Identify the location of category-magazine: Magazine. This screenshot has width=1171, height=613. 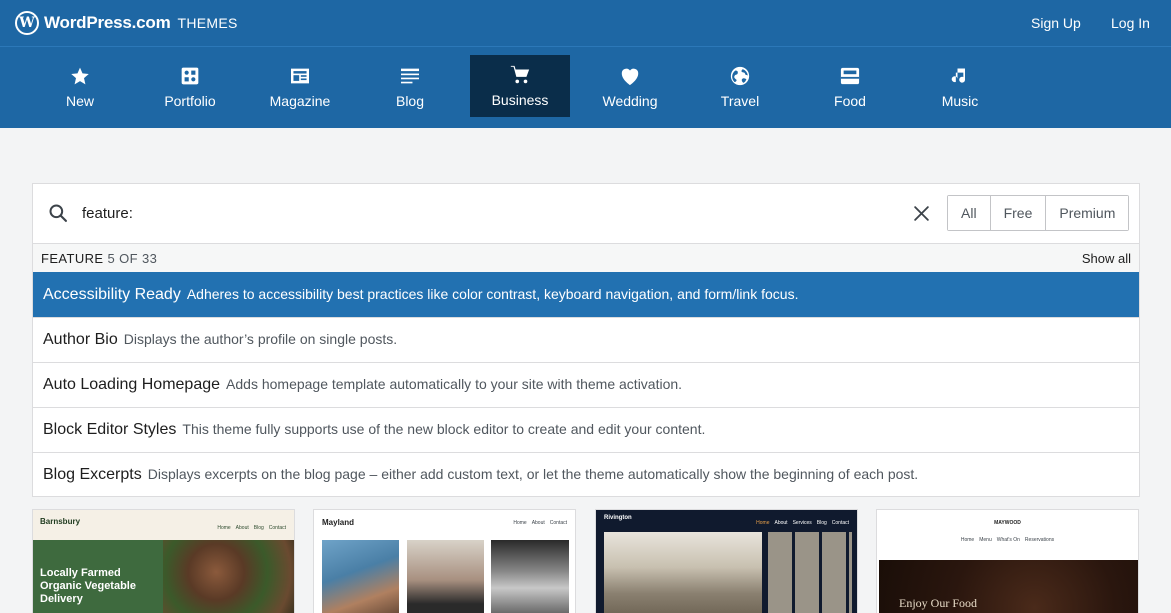
(300, 86).